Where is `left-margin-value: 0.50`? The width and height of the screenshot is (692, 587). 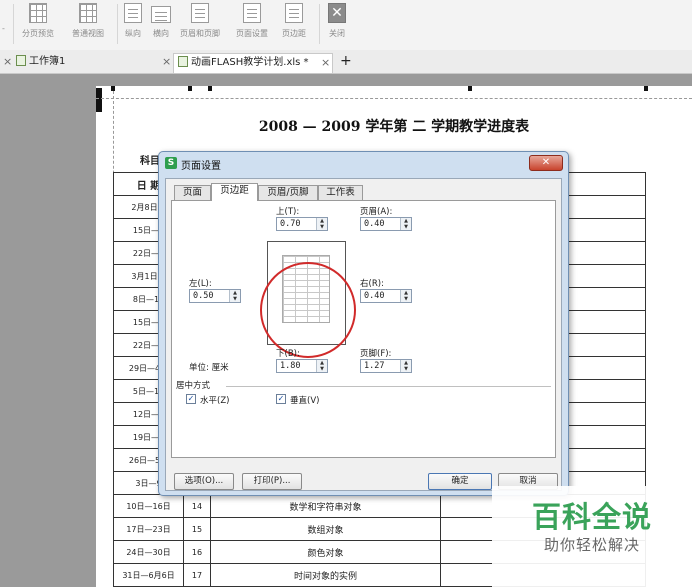 left-margin-value: 0.50 is located at coordinates (203, 296).